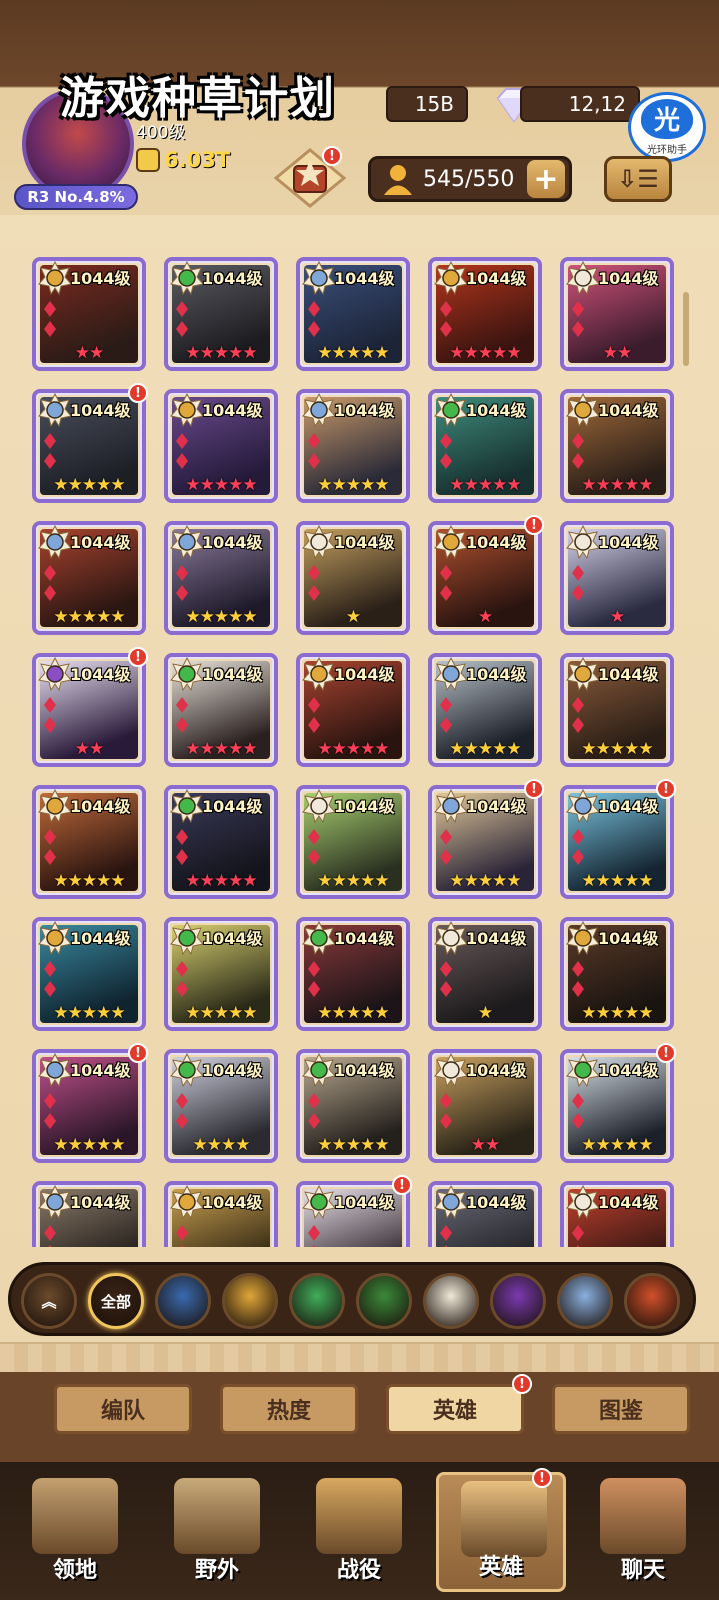 This screenshot has height=1600, width=719. I want to click on tab-3: 图鉴, so click(621, 1409).